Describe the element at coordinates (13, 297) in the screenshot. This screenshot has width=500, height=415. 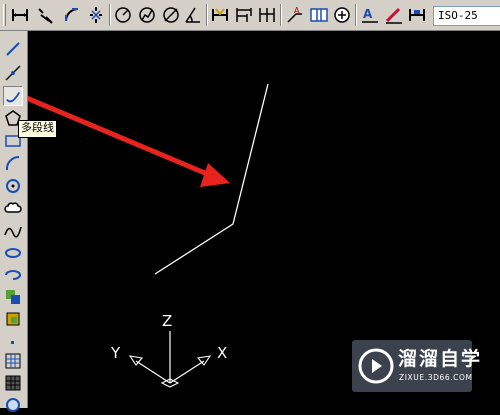
I see `insert-block-icon` at that location.